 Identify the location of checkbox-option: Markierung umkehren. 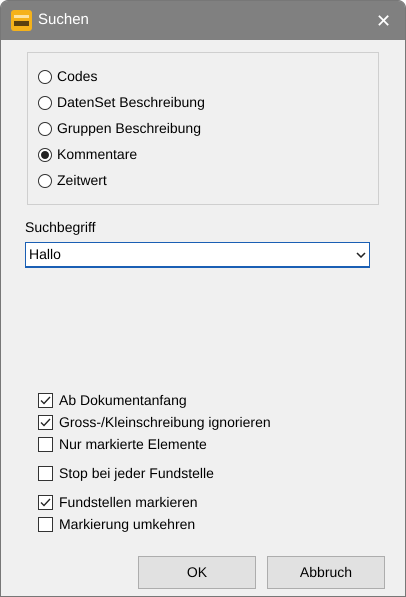
(209, 524).